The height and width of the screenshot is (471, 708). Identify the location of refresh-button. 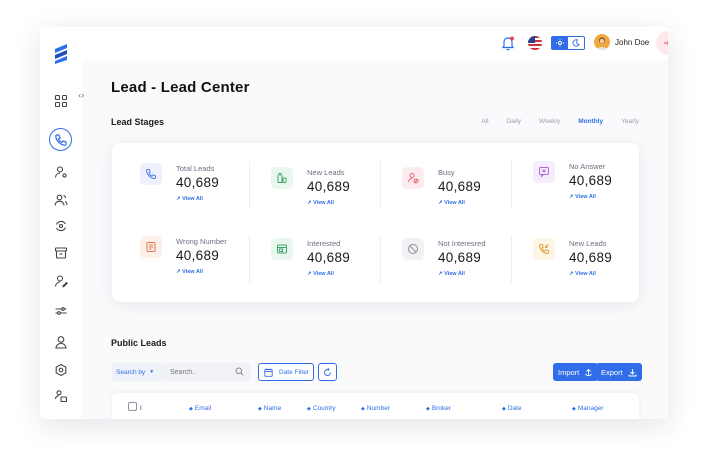
(327, 372).